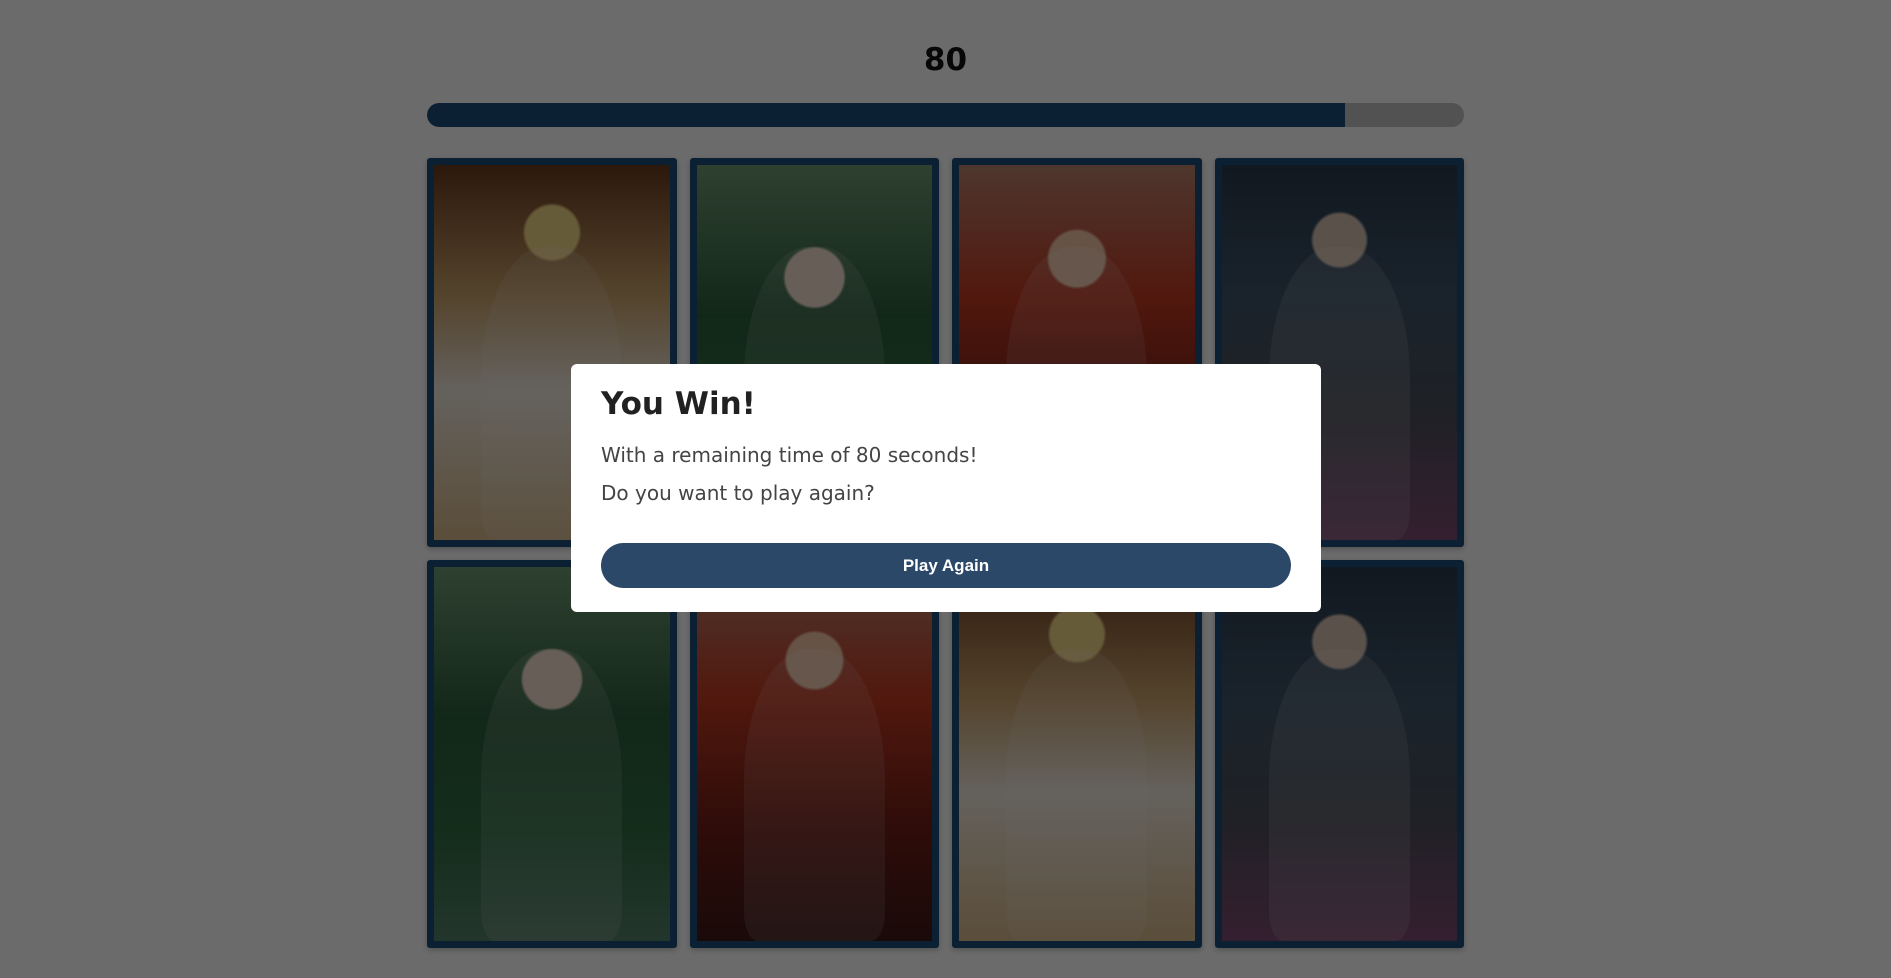 This screenshot has width=1891, height=978. I want to click on remaining-time-message: With a remaining time of 80 seconds!, so click(789, 455).